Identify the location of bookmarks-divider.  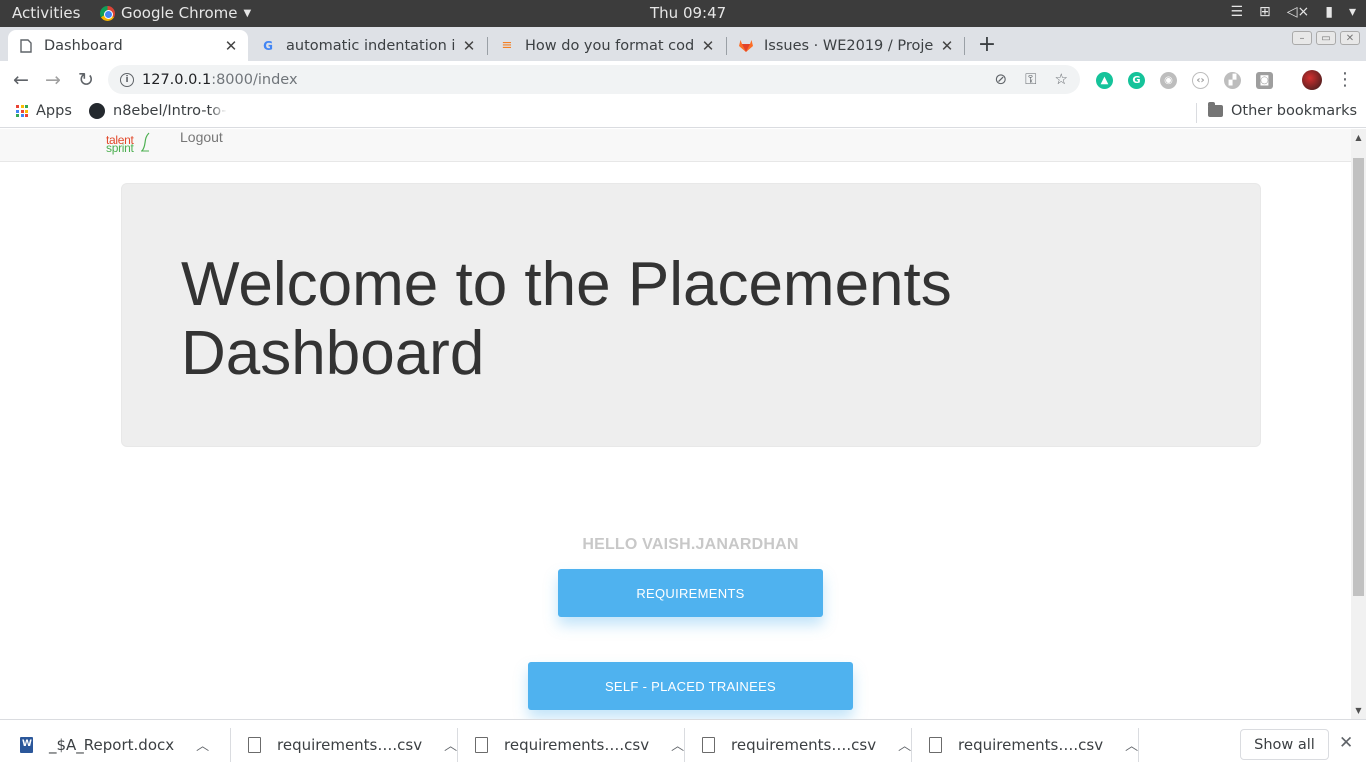
(1196, 113).